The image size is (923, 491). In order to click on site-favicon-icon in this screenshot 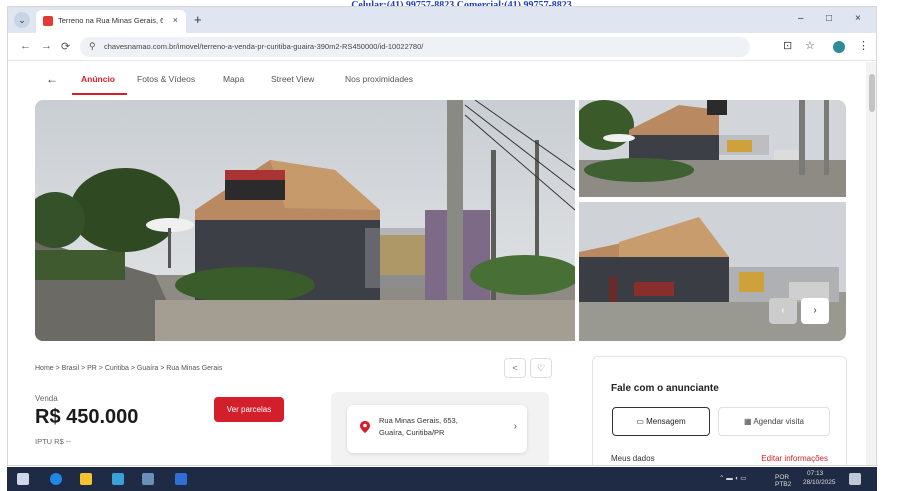, I will do `click(48, 21)`.